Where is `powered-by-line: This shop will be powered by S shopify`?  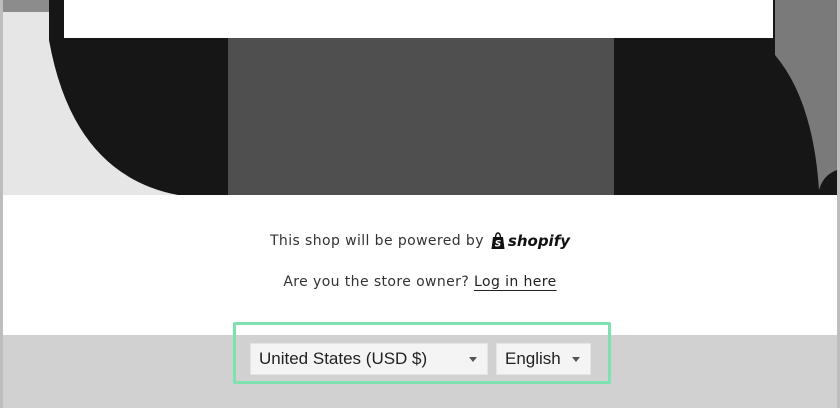 powered-by-line: This shop will be powered by S shopify is located at coordinates (420, 241).